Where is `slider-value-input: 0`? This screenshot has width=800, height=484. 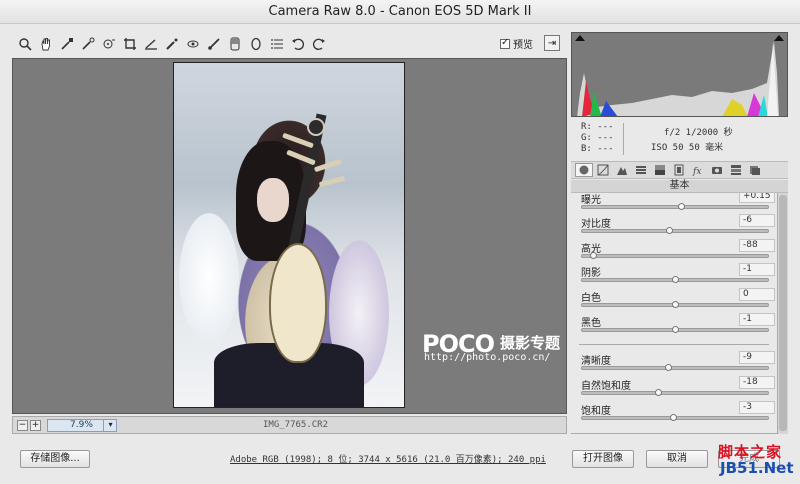
slider-value-input: 0 is located at coordinates (757, 294).